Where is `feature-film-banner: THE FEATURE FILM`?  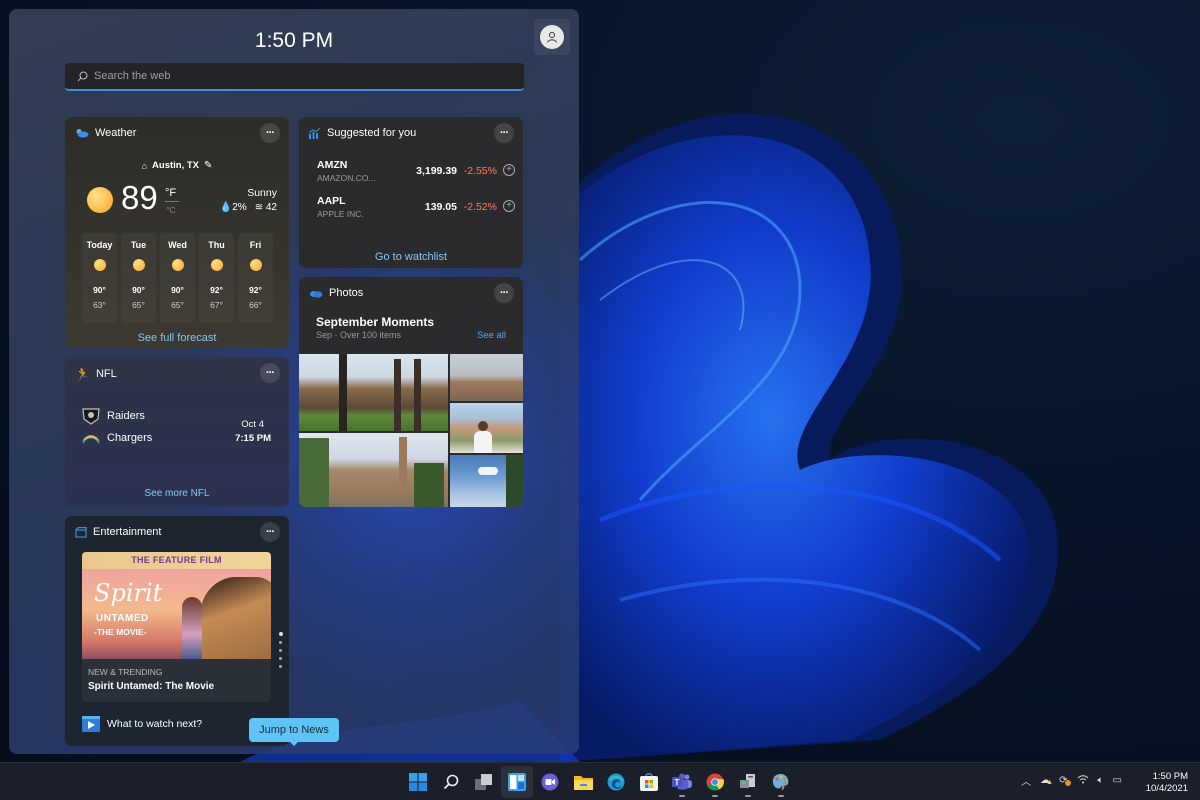 feature-film-banner: THE FEATURE FILM is located at coordinates (176, 560).